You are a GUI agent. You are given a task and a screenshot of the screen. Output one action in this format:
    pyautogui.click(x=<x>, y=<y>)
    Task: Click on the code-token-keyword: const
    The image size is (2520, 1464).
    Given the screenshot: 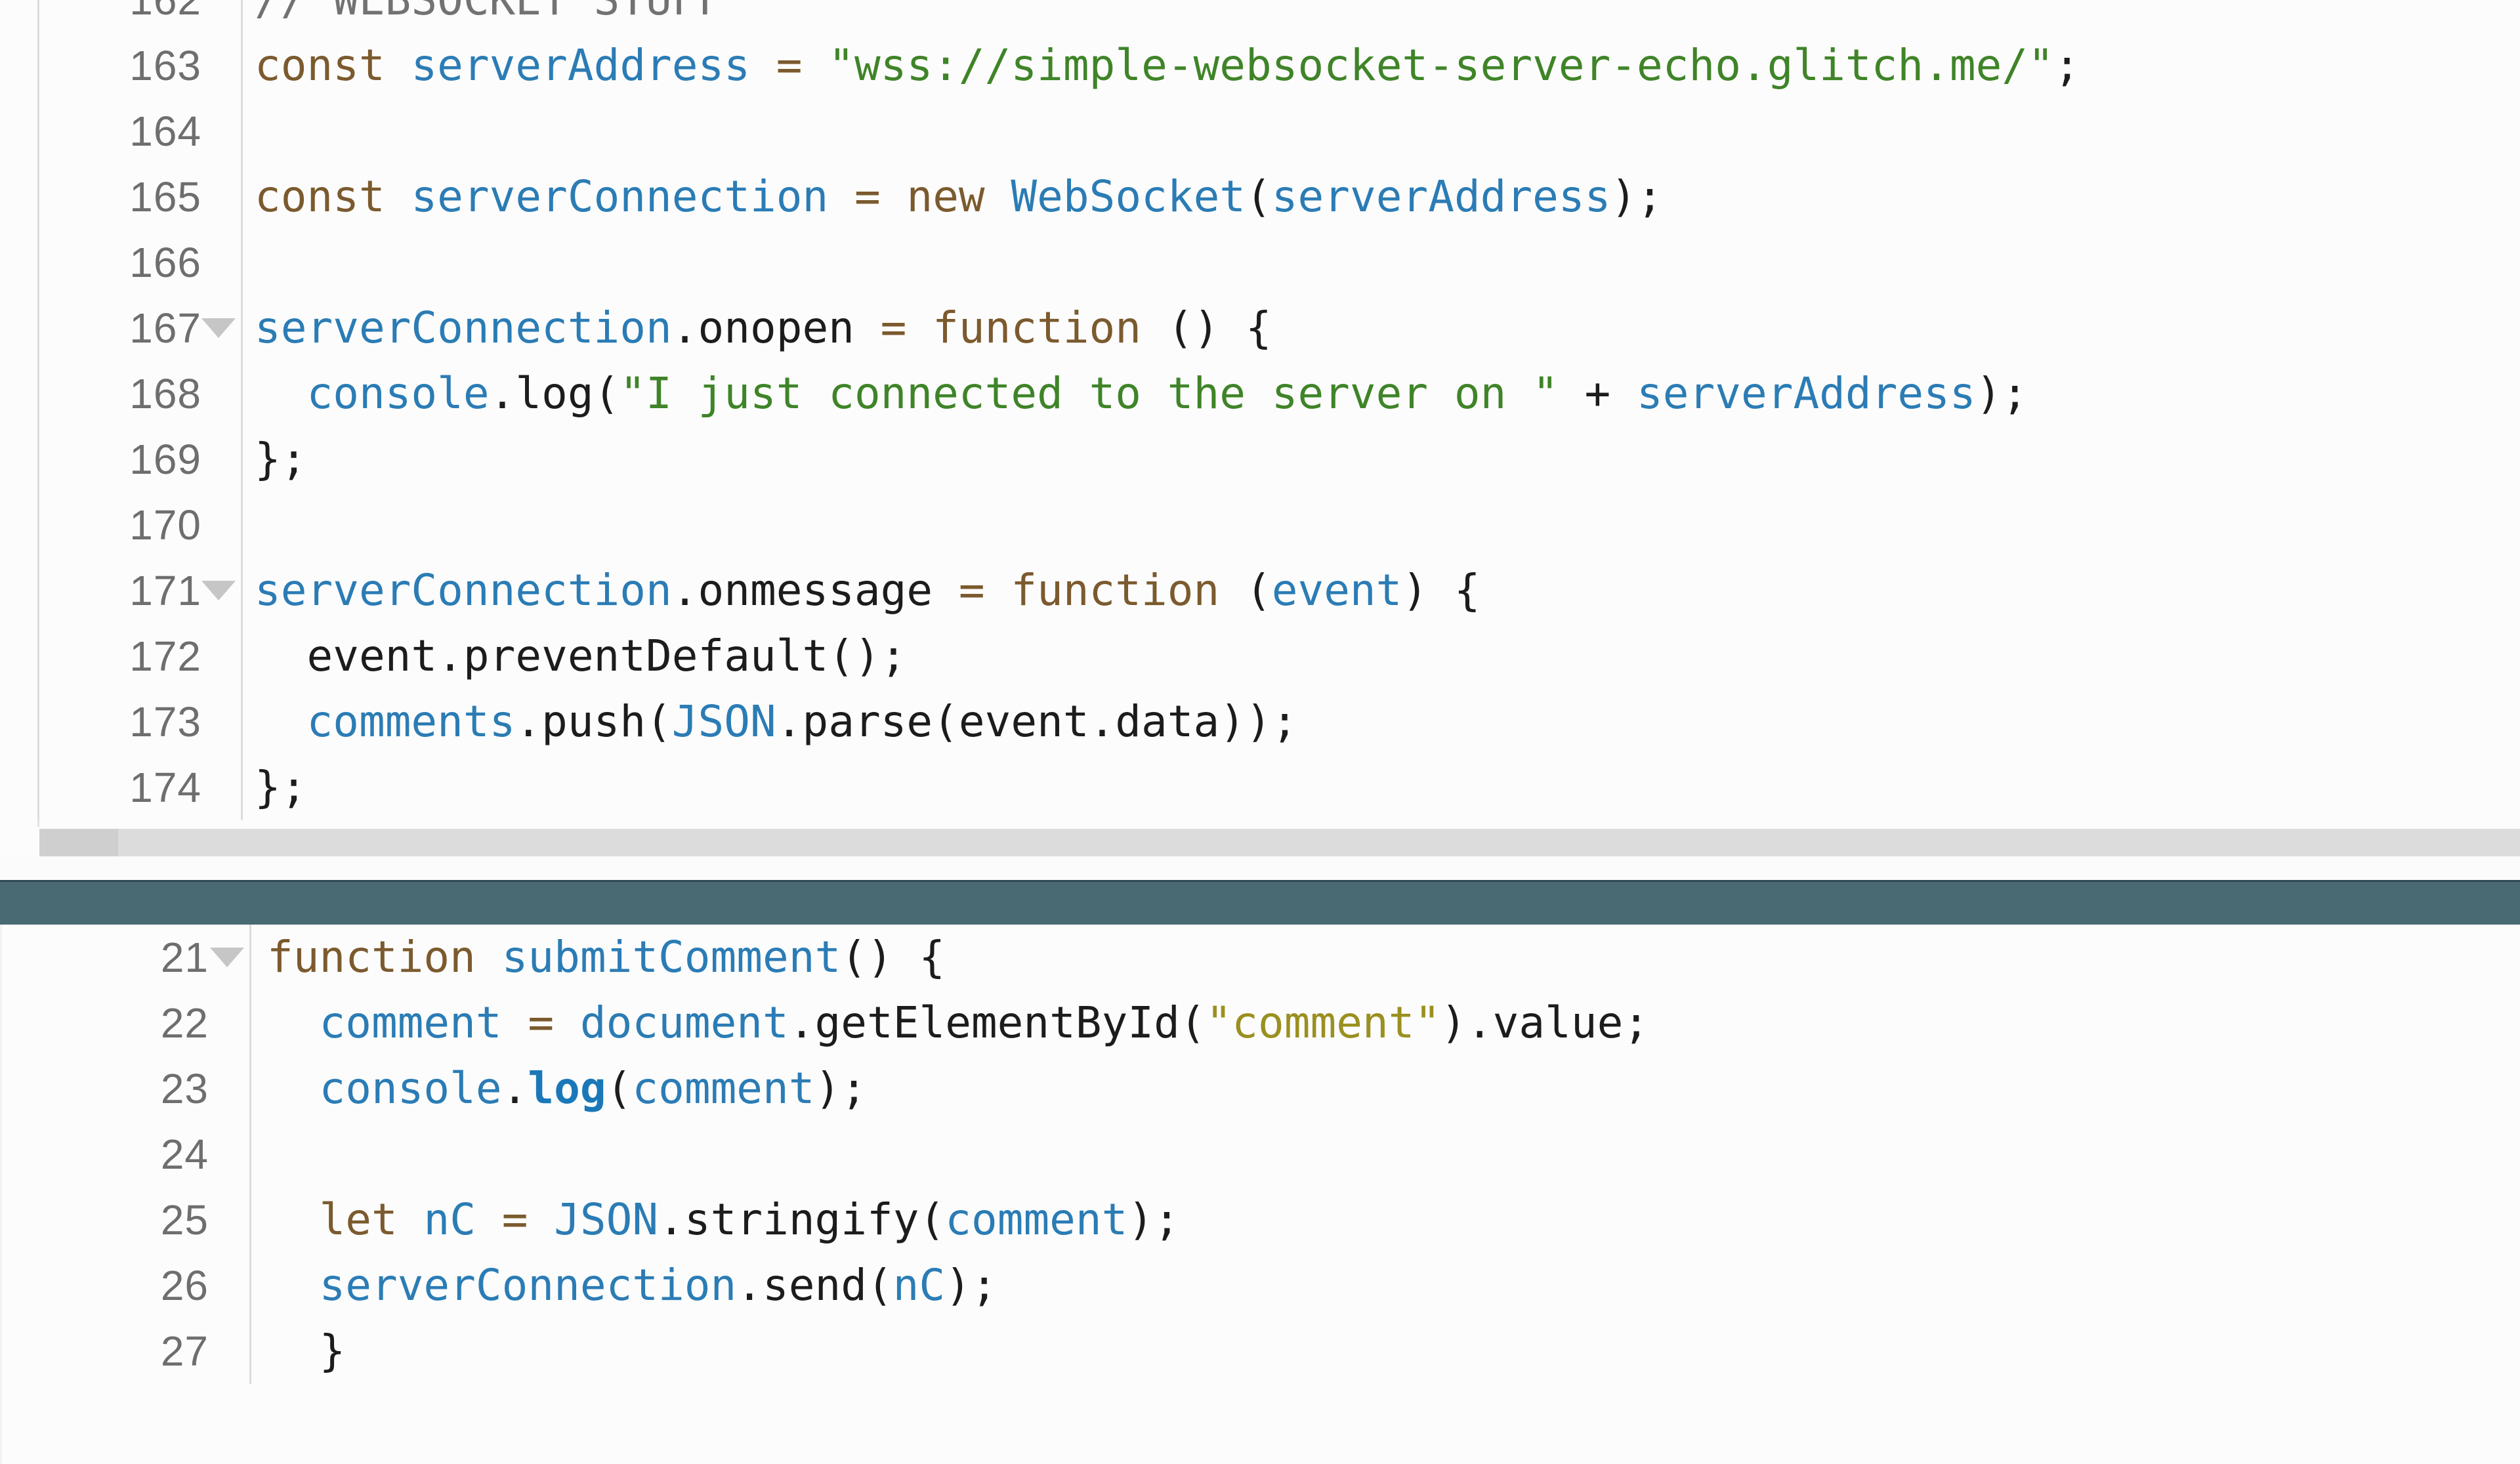 What is the action you would take?
    pyautogui.click(x=320, y=65)
    